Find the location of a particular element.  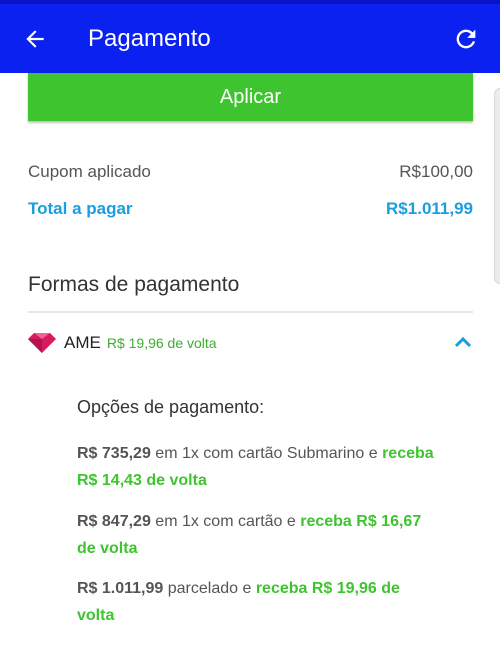

option-text: em 1x com cartão e is located at coordinates (225, 521).